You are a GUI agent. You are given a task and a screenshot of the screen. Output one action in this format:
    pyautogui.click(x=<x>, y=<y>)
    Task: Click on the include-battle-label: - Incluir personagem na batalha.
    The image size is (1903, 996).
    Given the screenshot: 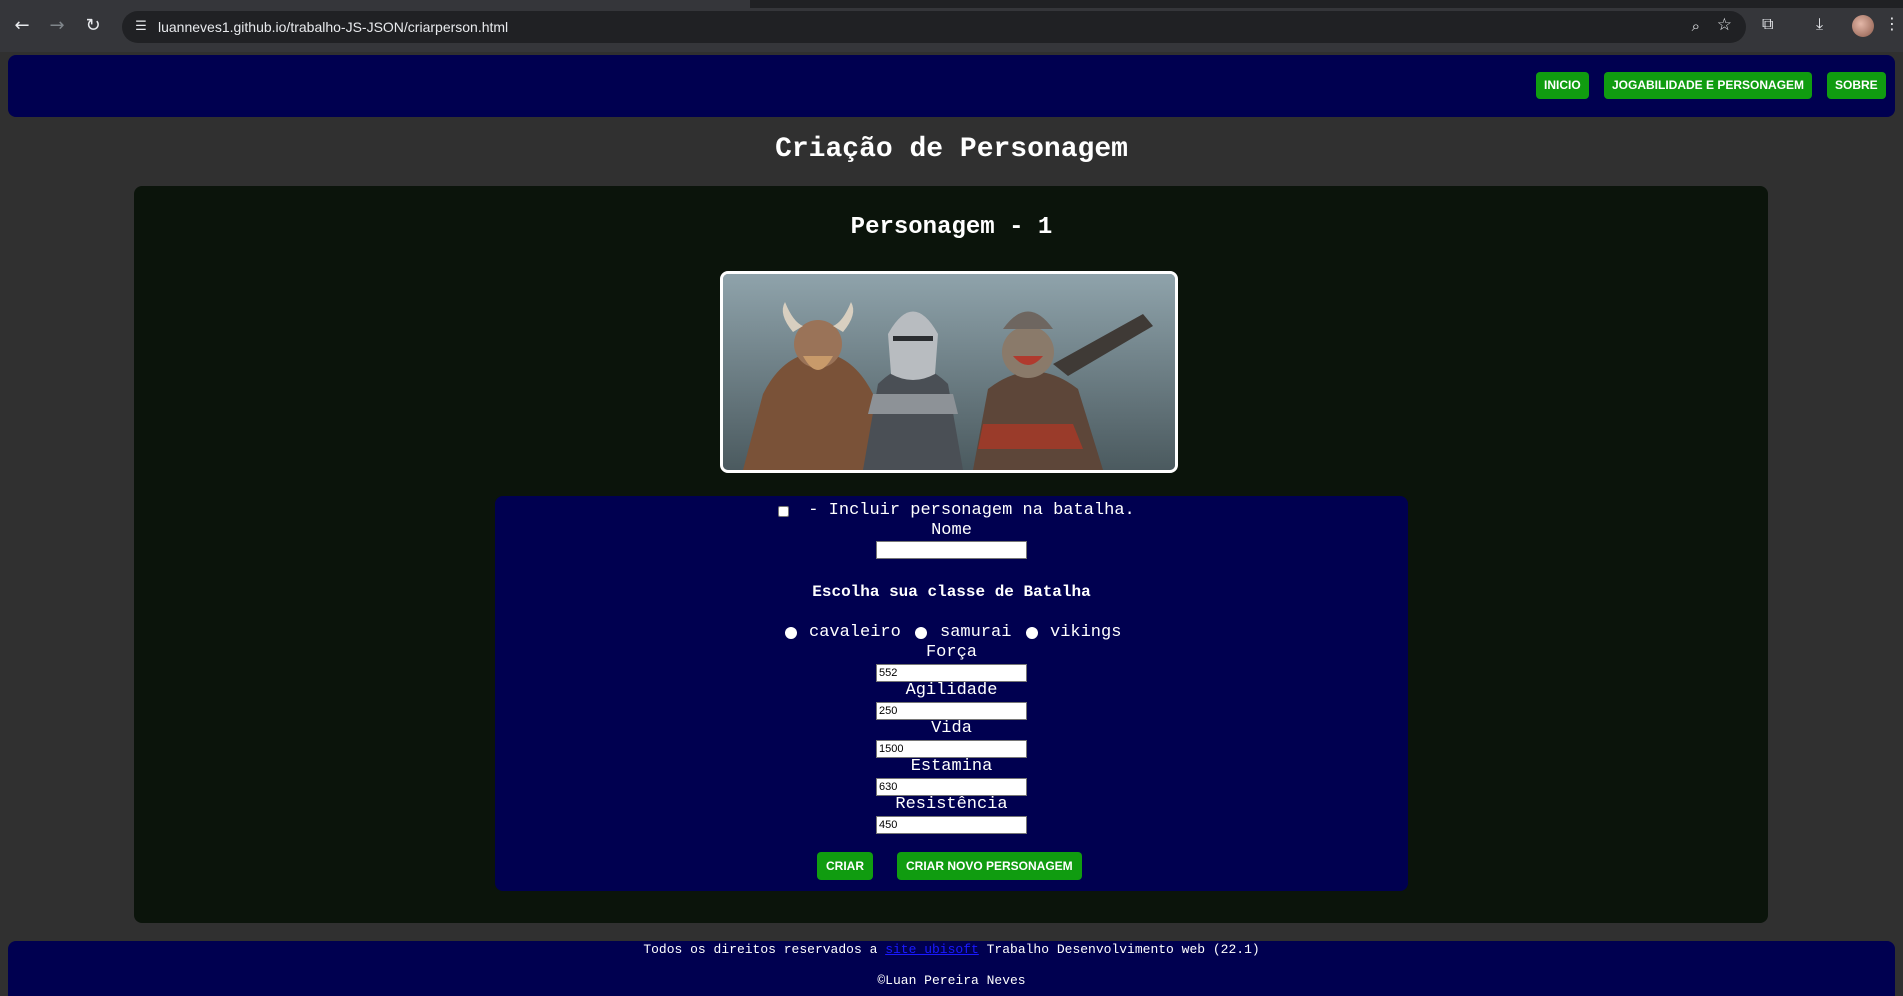 What is the action you would take?
    pyautogui.click(x=971, y=510)
    